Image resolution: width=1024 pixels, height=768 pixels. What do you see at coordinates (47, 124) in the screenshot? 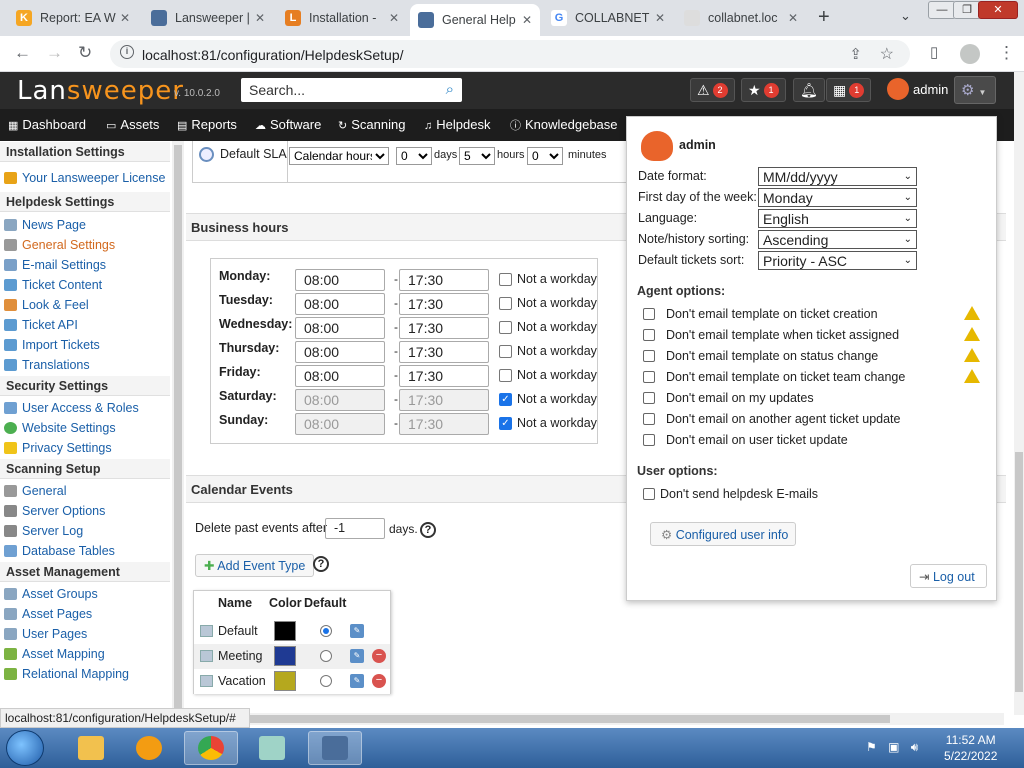
I see `nav-dashboard: ▦ Dashboard` at bounding box center [47, 124].